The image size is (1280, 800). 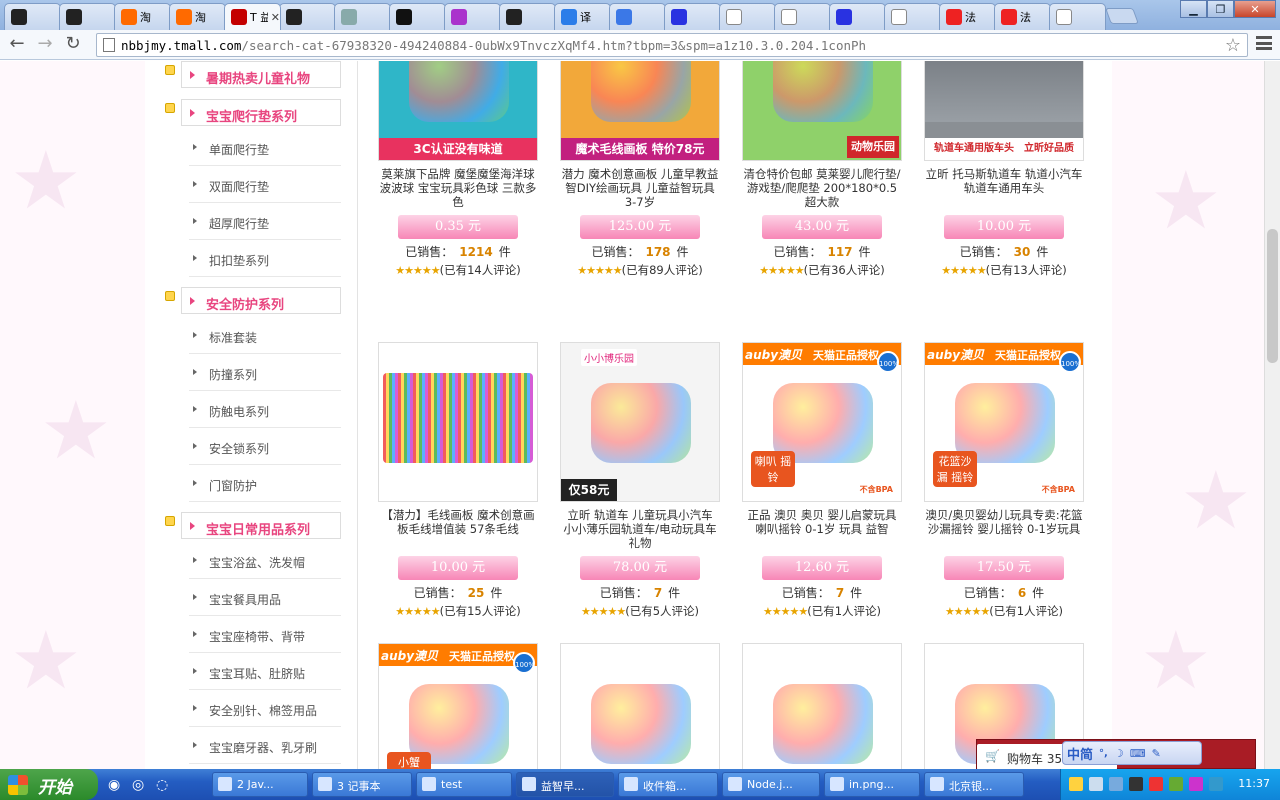 I want to click on category-header: 安全防护系列, so click(x=255, y=301).